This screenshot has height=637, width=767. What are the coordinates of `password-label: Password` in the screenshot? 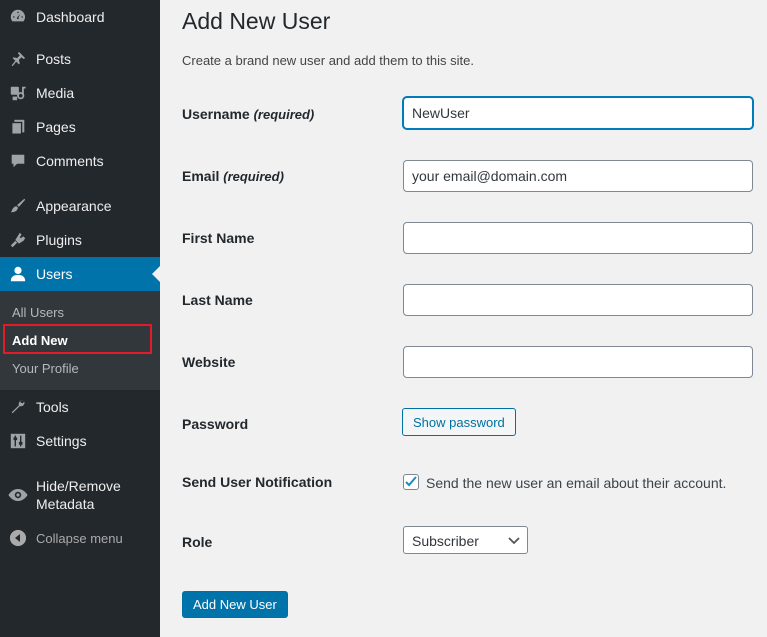 It's located at (215, 424).